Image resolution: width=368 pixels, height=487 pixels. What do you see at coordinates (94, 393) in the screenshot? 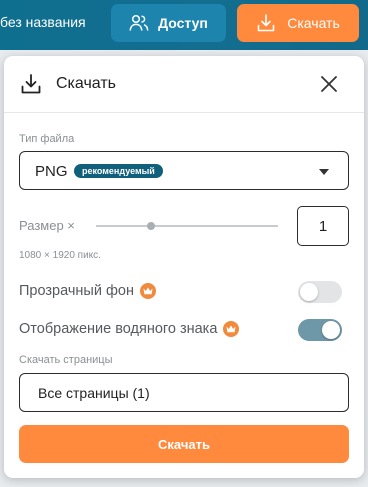
I see `pages-value: Все страницы (1)` at bounding box center [94, 393].